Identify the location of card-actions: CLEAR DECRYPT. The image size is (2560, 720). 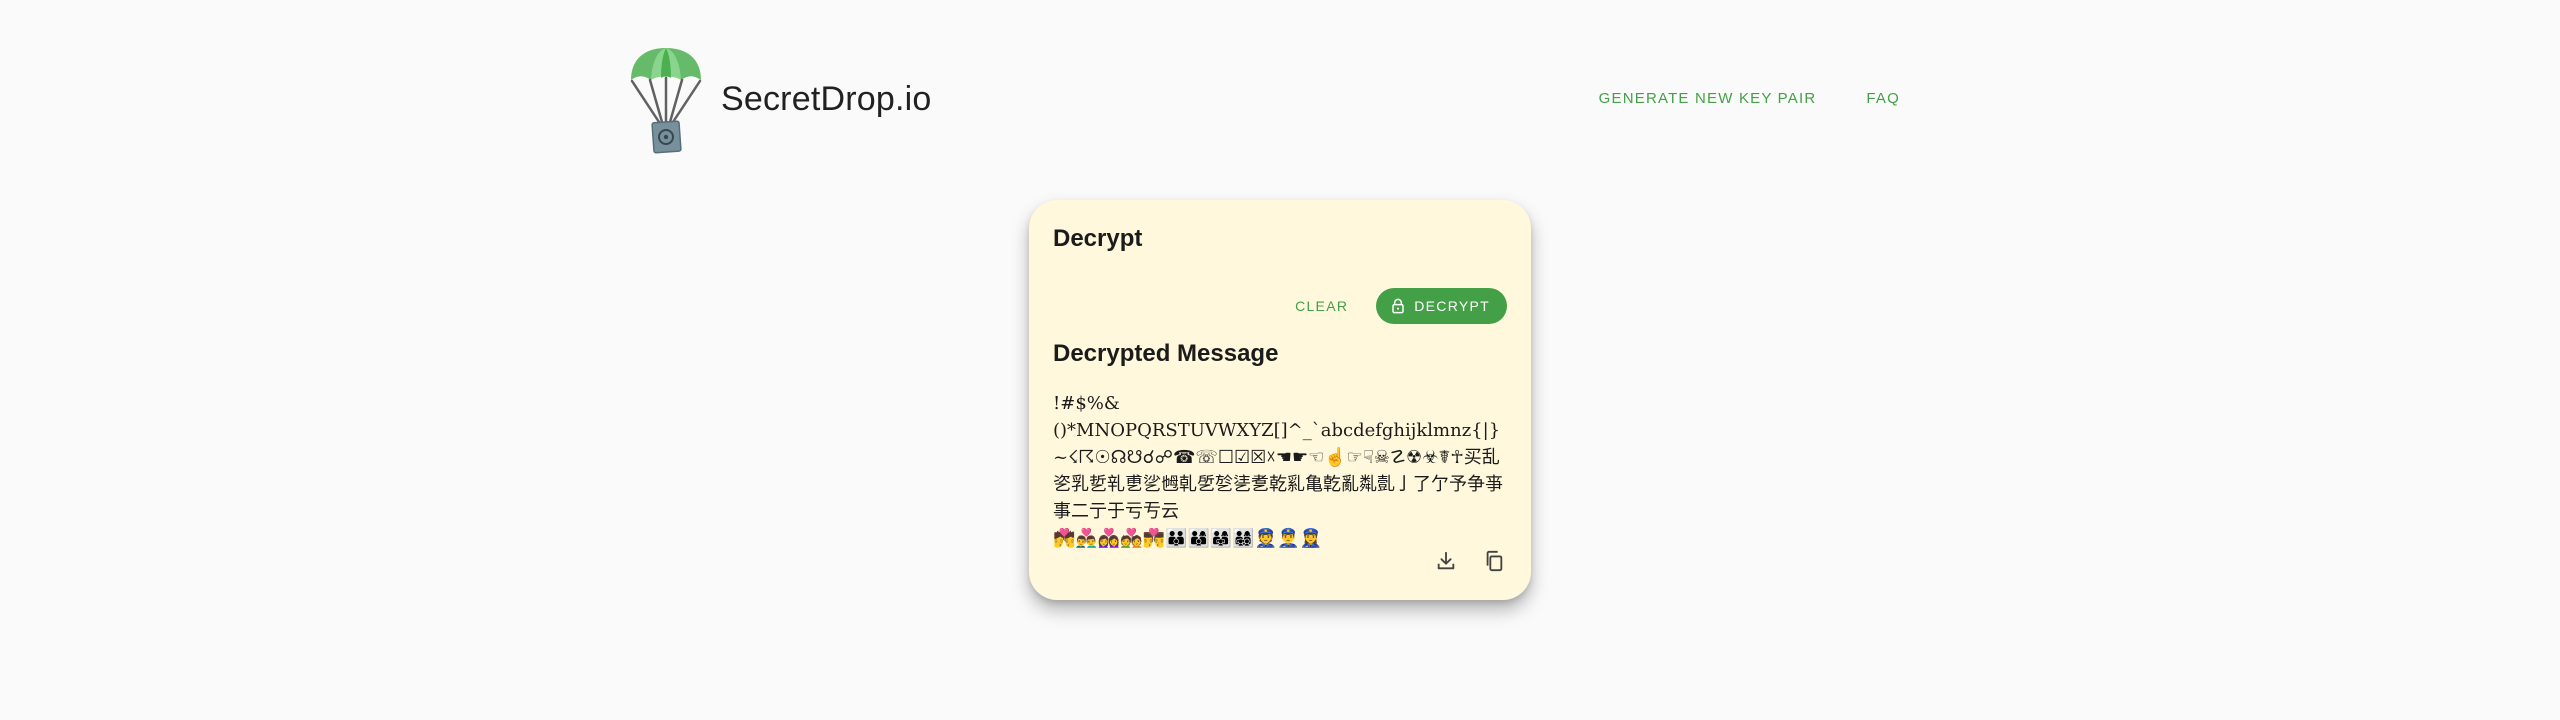
(1399, 306).